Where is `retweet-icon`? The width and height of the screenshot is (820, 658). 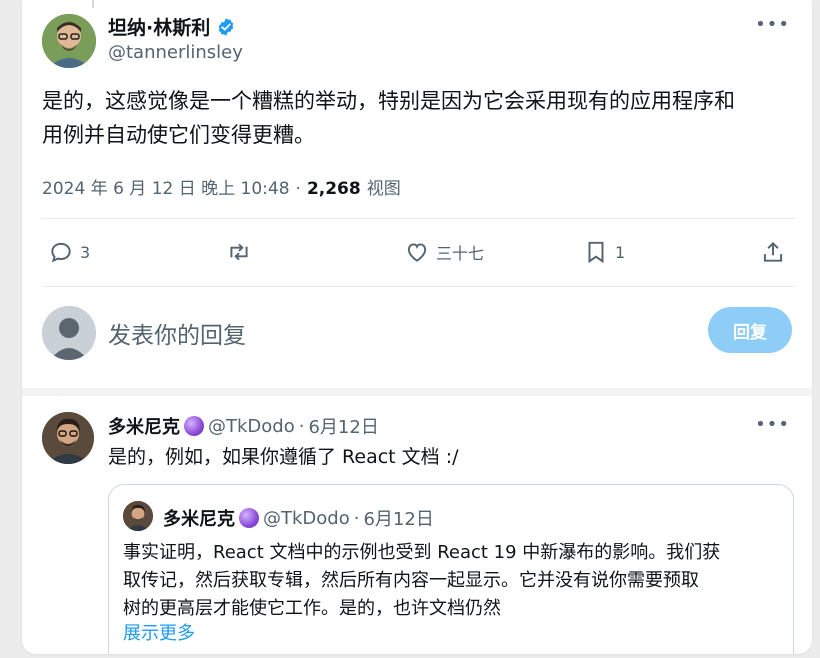 retweet-icon is located at coordinates (239, 252).